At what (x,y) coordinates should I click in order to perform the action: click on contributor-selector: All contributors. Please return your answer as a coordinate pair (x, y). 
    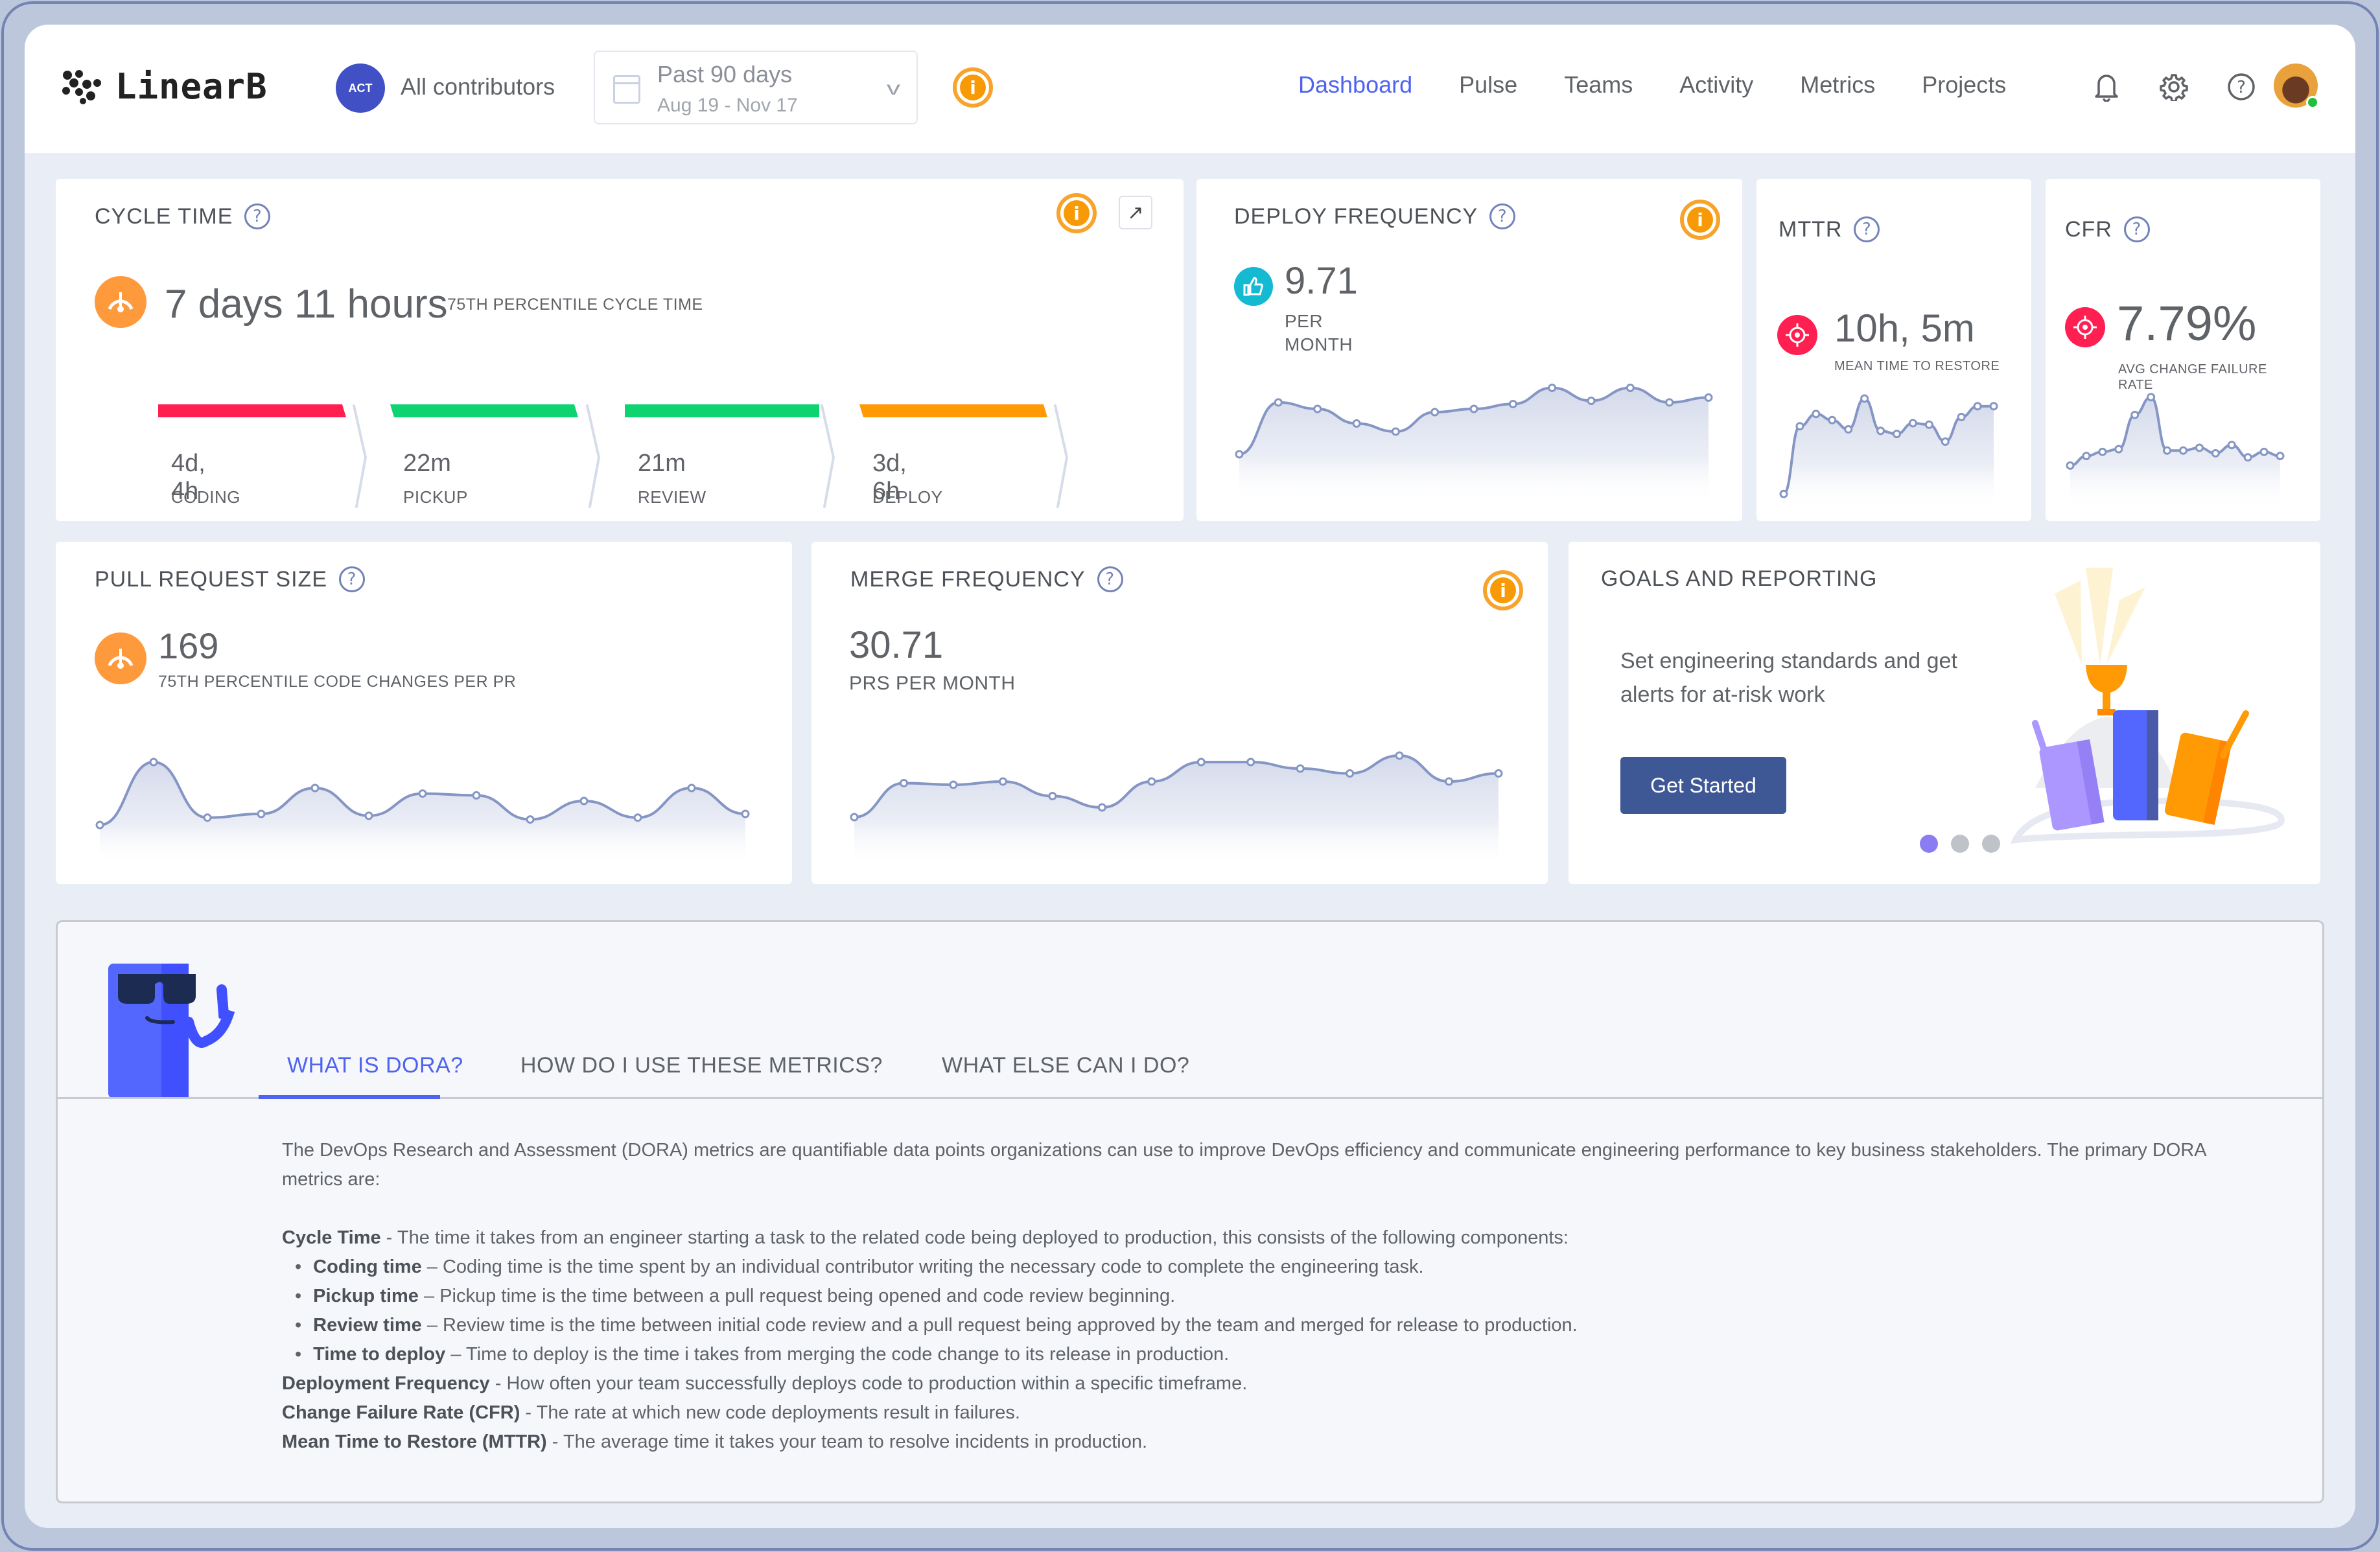
    Looking at the image, I should click on (478, 87).